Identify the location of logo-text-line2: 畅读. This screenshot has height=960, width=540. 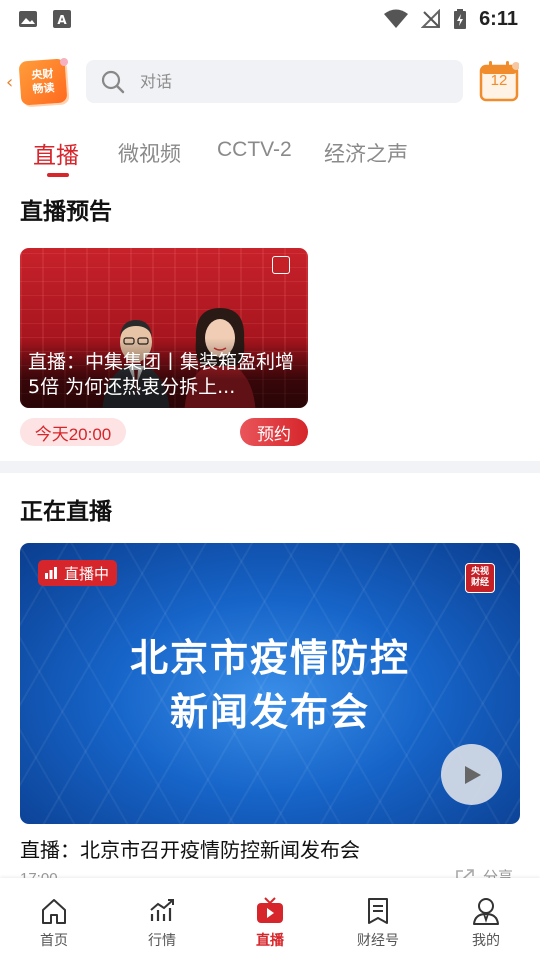
(43, 88).